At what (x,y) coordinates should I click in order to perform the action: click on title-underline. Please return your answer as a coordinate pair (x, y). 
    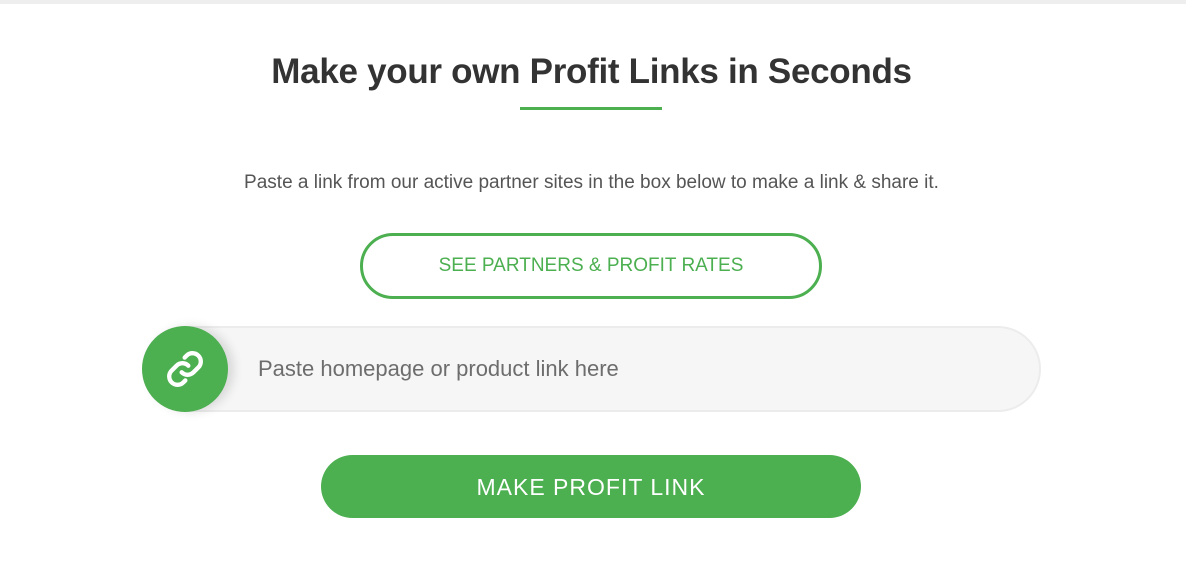
    Looking at the image, I should click on (591, 108).